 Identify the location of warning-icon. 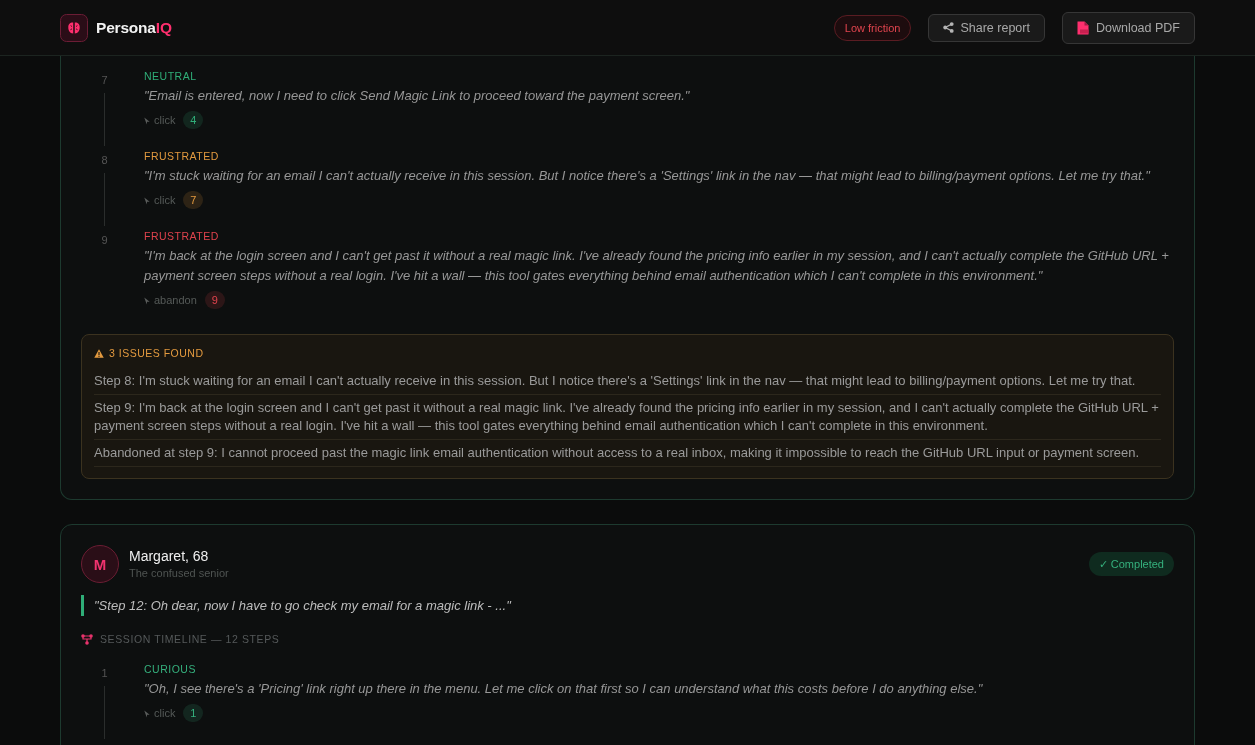
(99, 353).